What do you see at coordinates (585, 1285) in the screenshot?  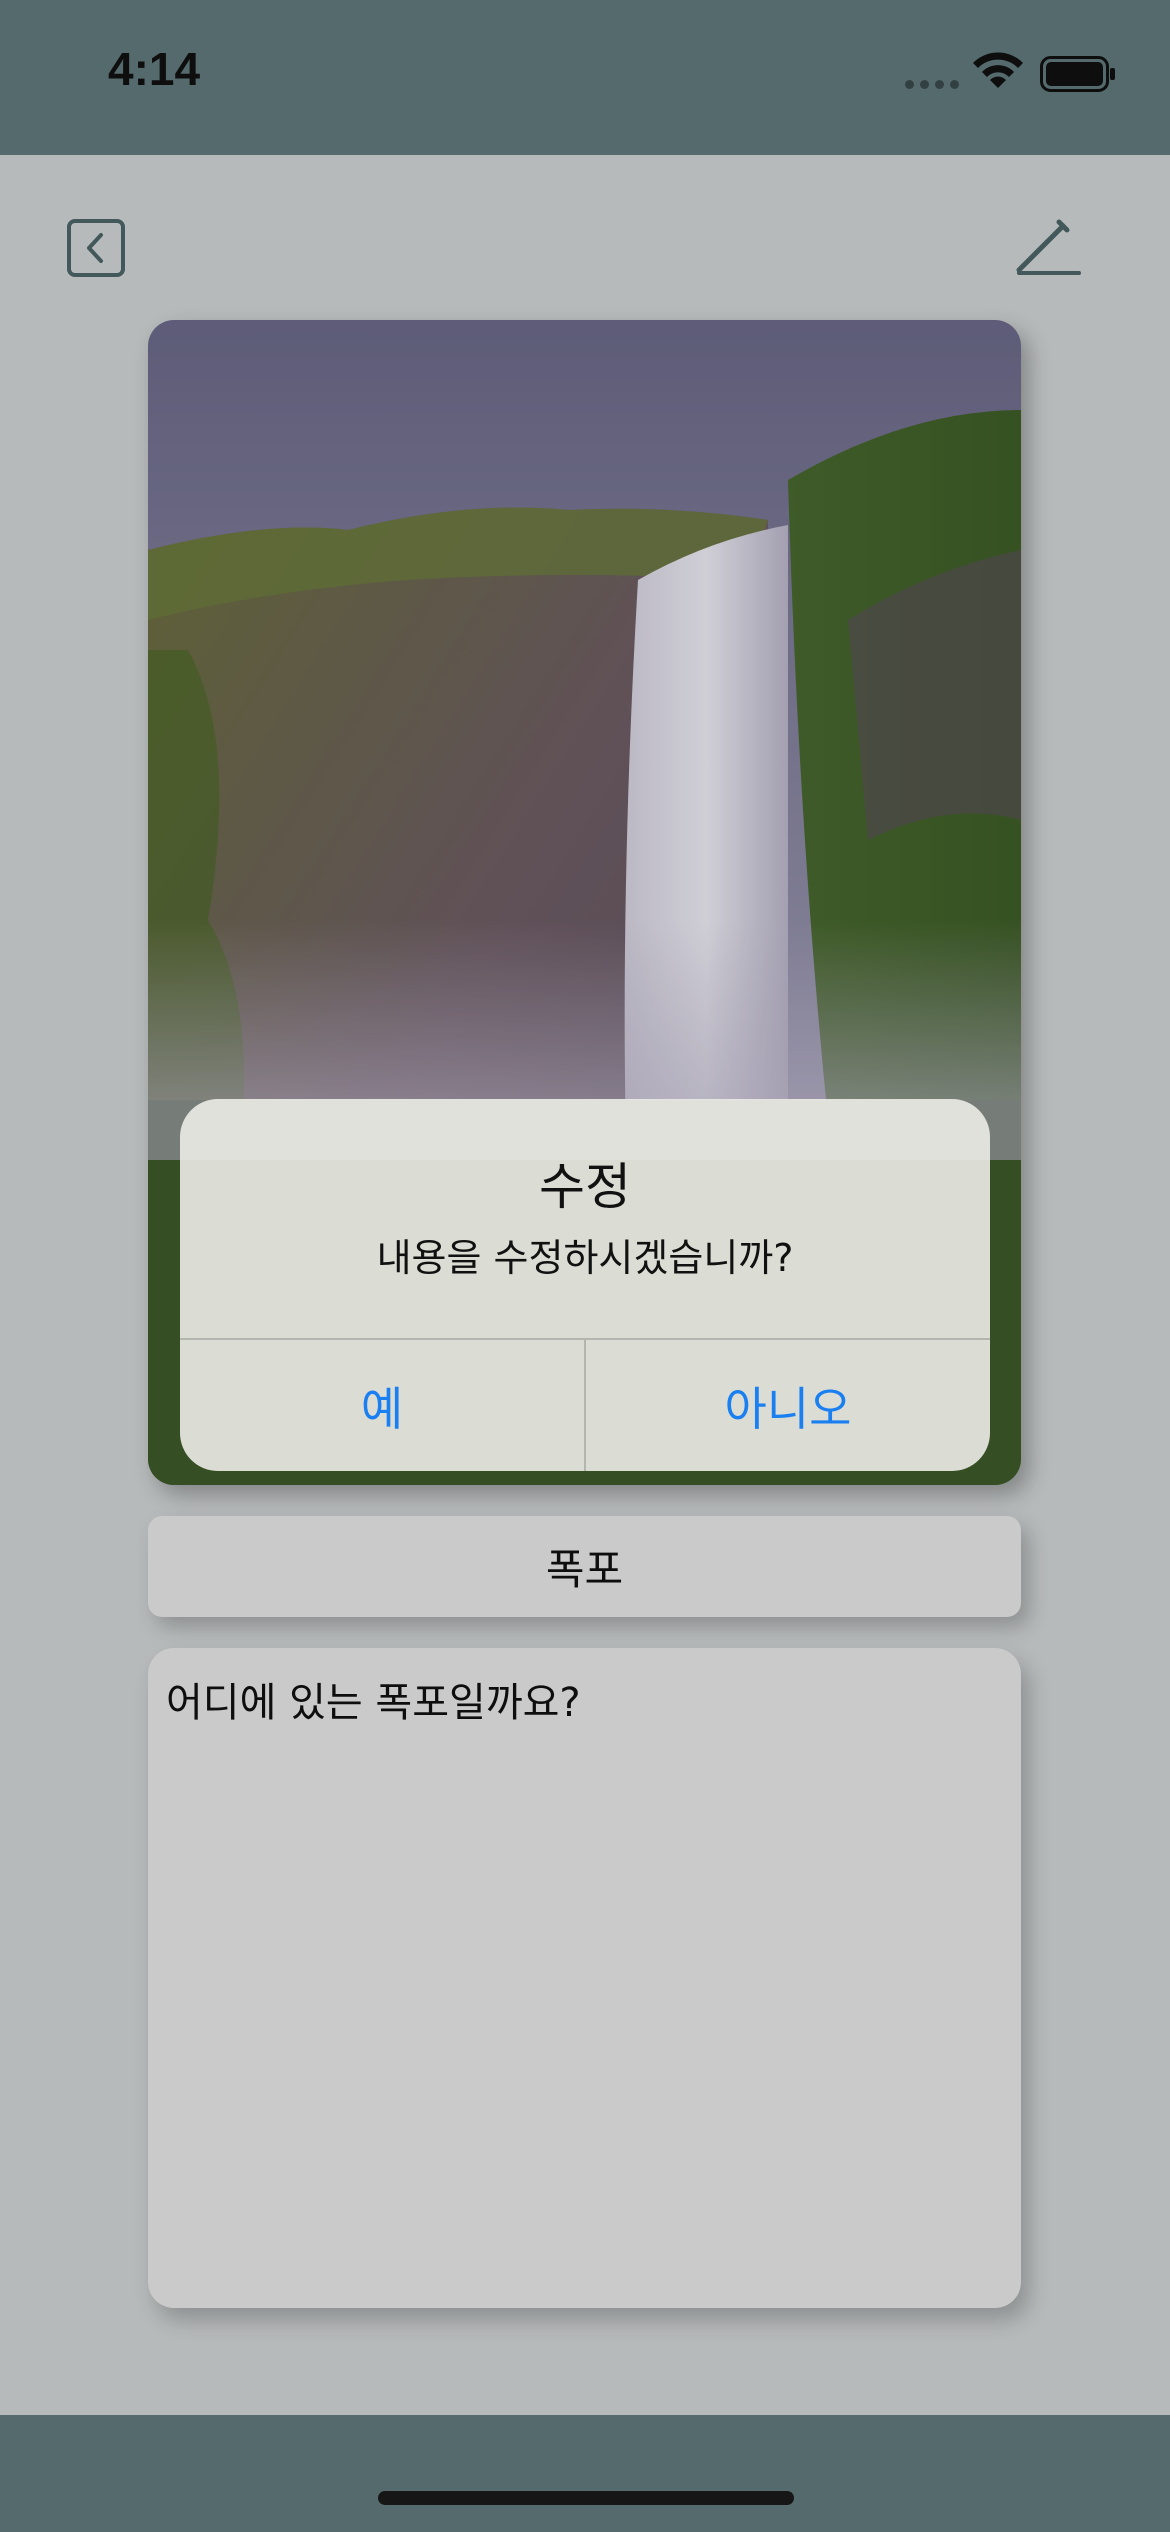 I see `edit-confirm-alert: 수정 내용을 수정하시겠습니까? 예 아니오` at bounding box center [585, 1285].